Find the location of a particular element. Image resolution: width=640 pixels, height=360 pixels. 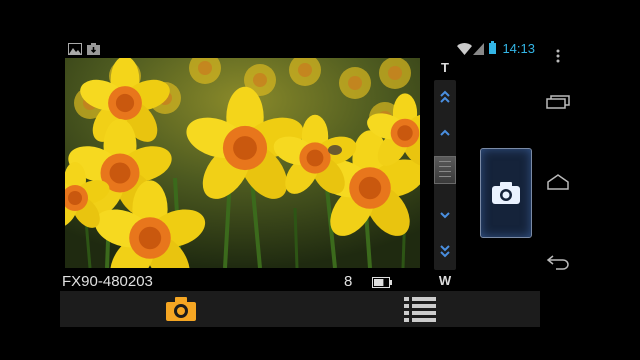

zoom-out-fast-button is located at coordinates (445, 251).